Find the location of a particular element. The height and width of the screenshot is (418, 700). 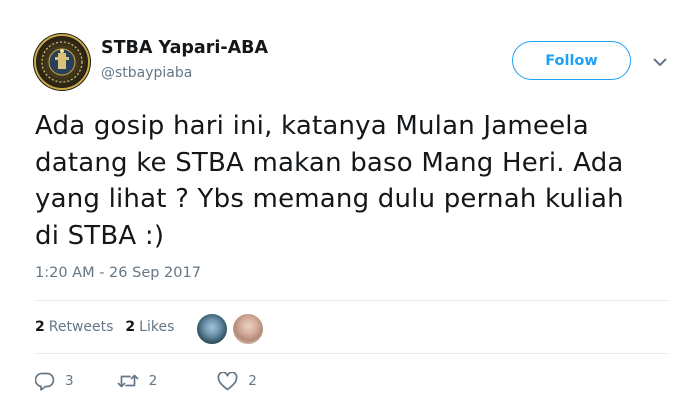

like-count: 2 is located at coordinates (252, 381).